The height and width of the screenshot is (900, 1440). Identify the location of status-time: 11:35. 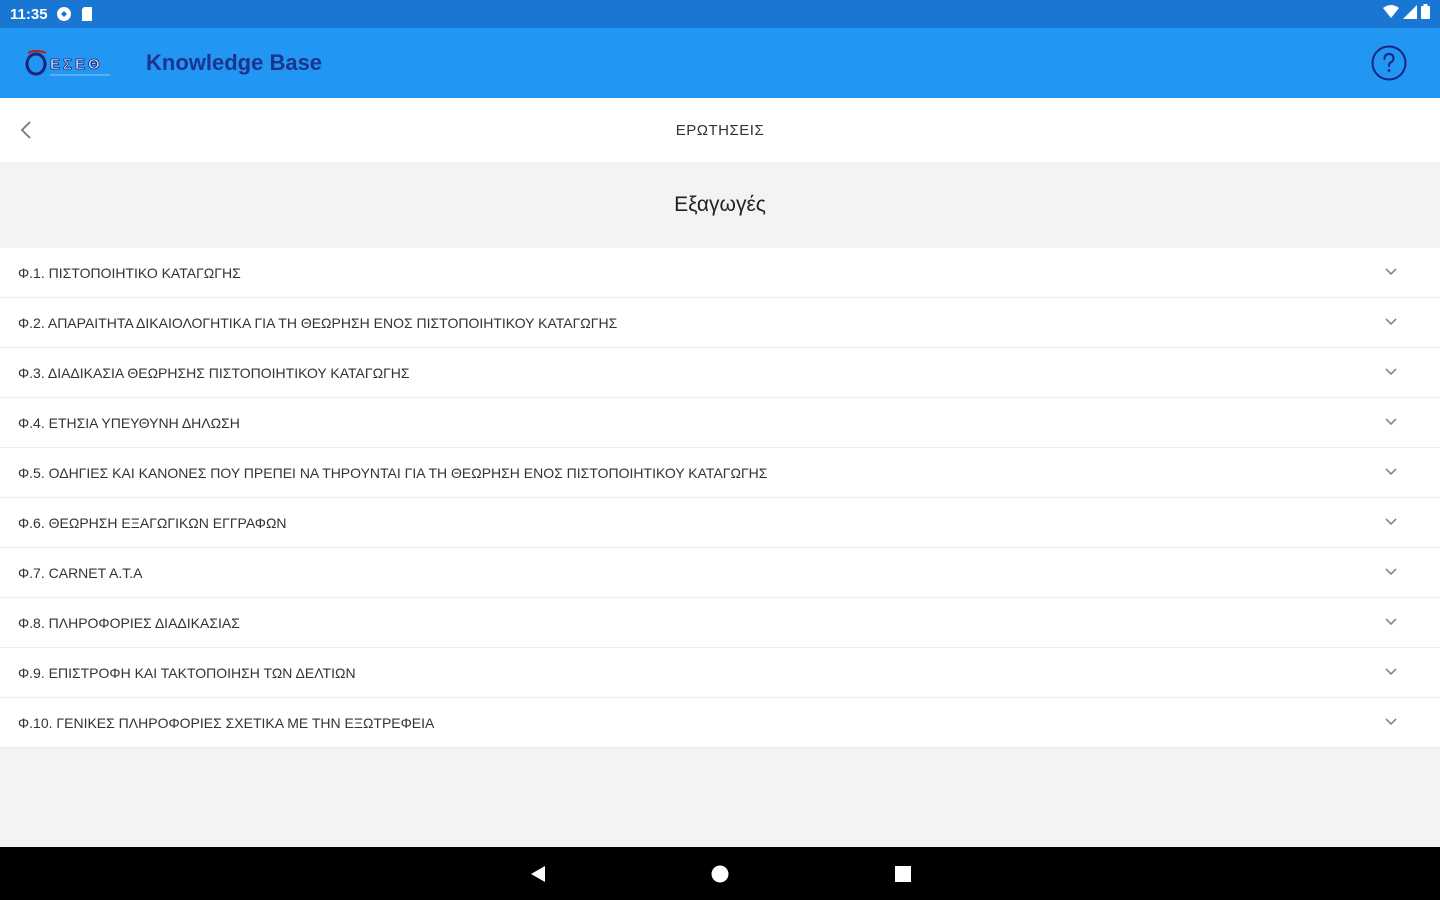
(29, 14).